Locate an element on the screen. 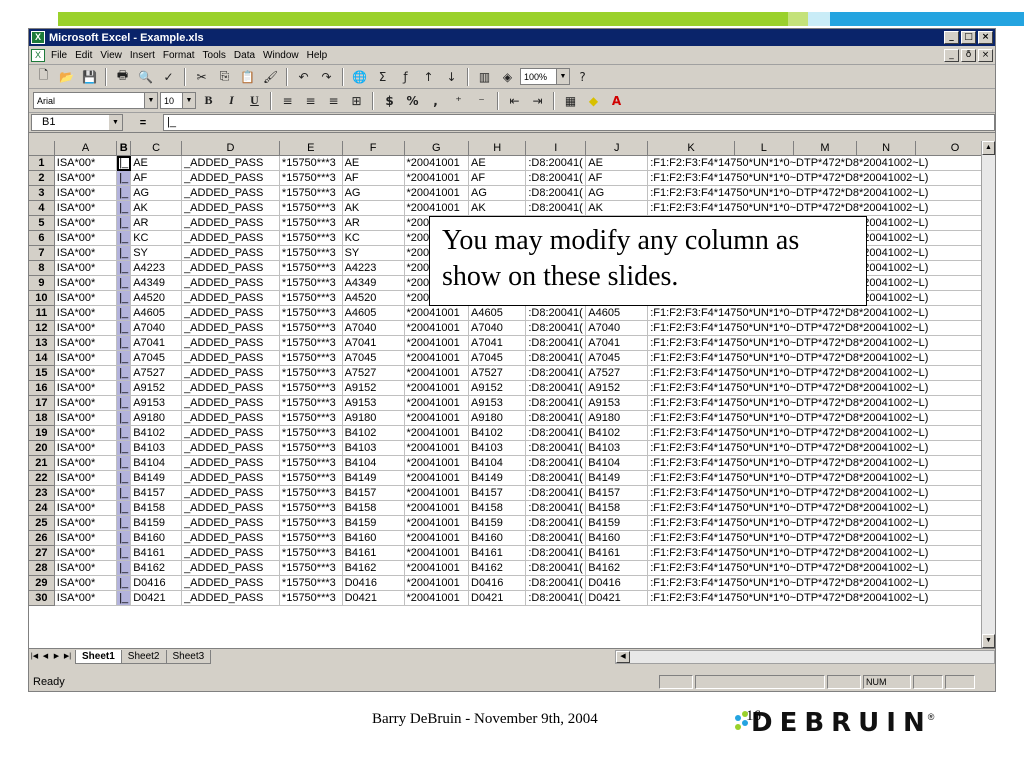 This screenshot has height=768, width=1024. save-icon: 💾 is located at coordinates (89, 77).